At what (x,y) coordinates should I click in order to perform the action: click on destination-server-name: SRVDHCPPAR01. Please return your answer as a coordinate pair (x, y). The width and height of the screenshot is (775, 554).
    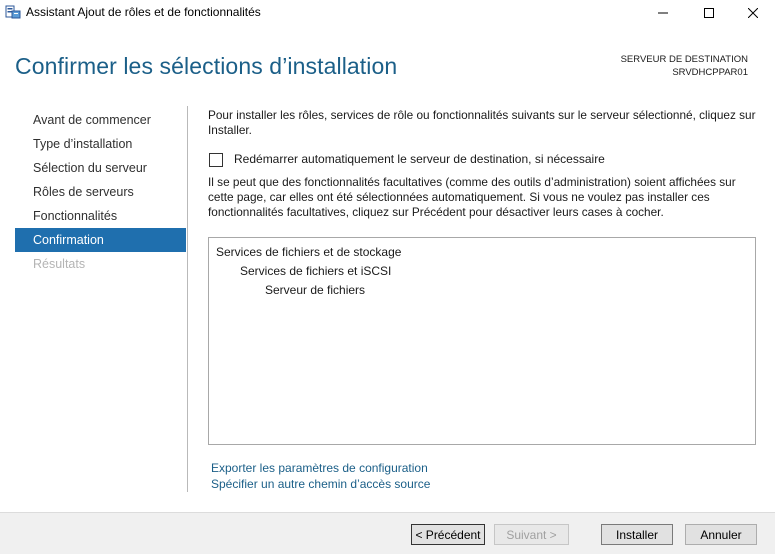
    Looking at the image, I should click on (710, 72).